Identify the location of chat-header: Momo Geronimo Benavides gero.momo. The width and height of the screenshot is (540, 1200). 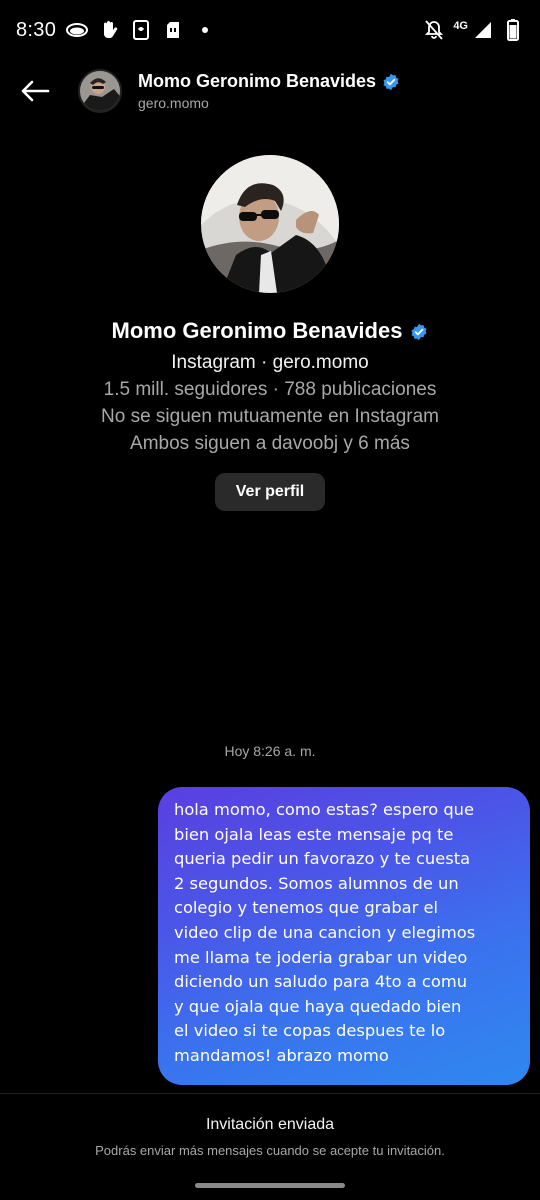
(270, 91).